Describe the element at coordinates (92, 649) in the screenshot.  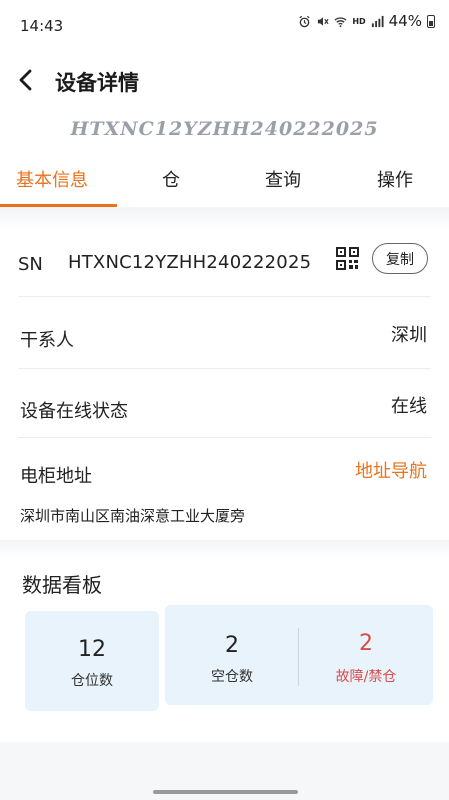
I see `stat-value: 12` at that location.